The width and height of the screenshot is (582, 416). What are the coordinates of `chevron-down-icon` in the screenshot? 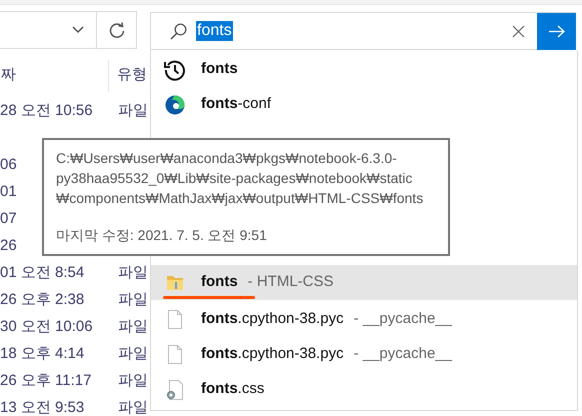 It's located at (78, 30).